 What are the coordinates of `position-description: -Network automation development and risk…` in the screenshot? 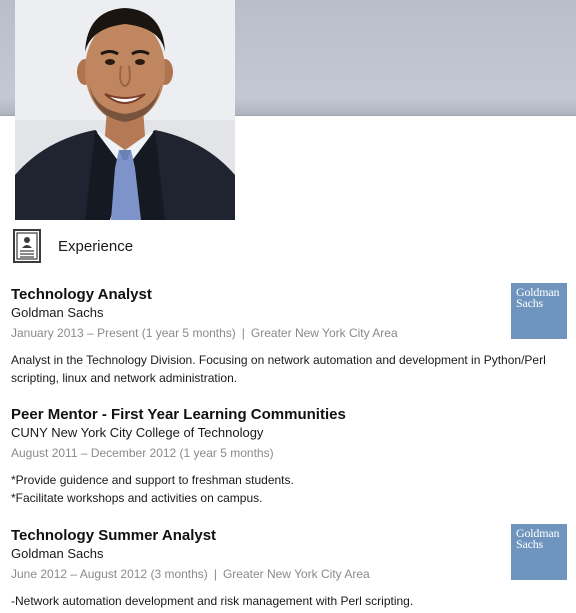 It's located at (289, 601).